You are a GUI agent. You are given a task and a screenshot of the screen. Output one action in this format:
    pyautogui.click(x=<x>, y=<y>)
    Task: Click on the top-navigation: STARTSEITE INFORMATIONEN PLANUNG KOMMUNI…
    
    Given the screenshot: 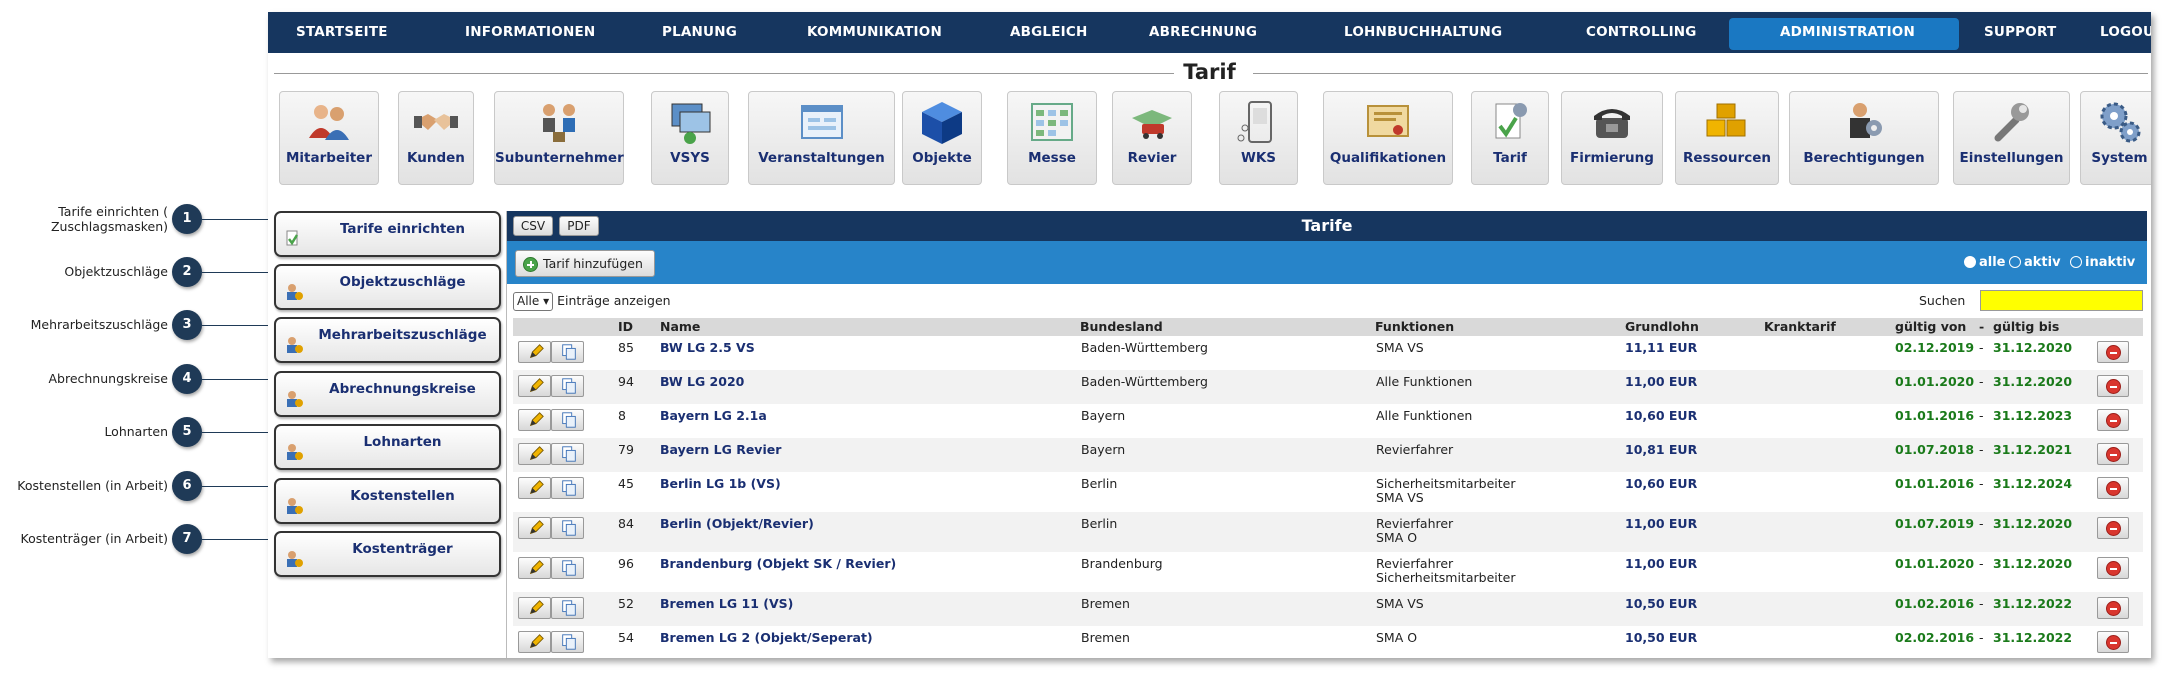 What is the action you would take?
    pyautogui.click(x=1209, y=32)
    